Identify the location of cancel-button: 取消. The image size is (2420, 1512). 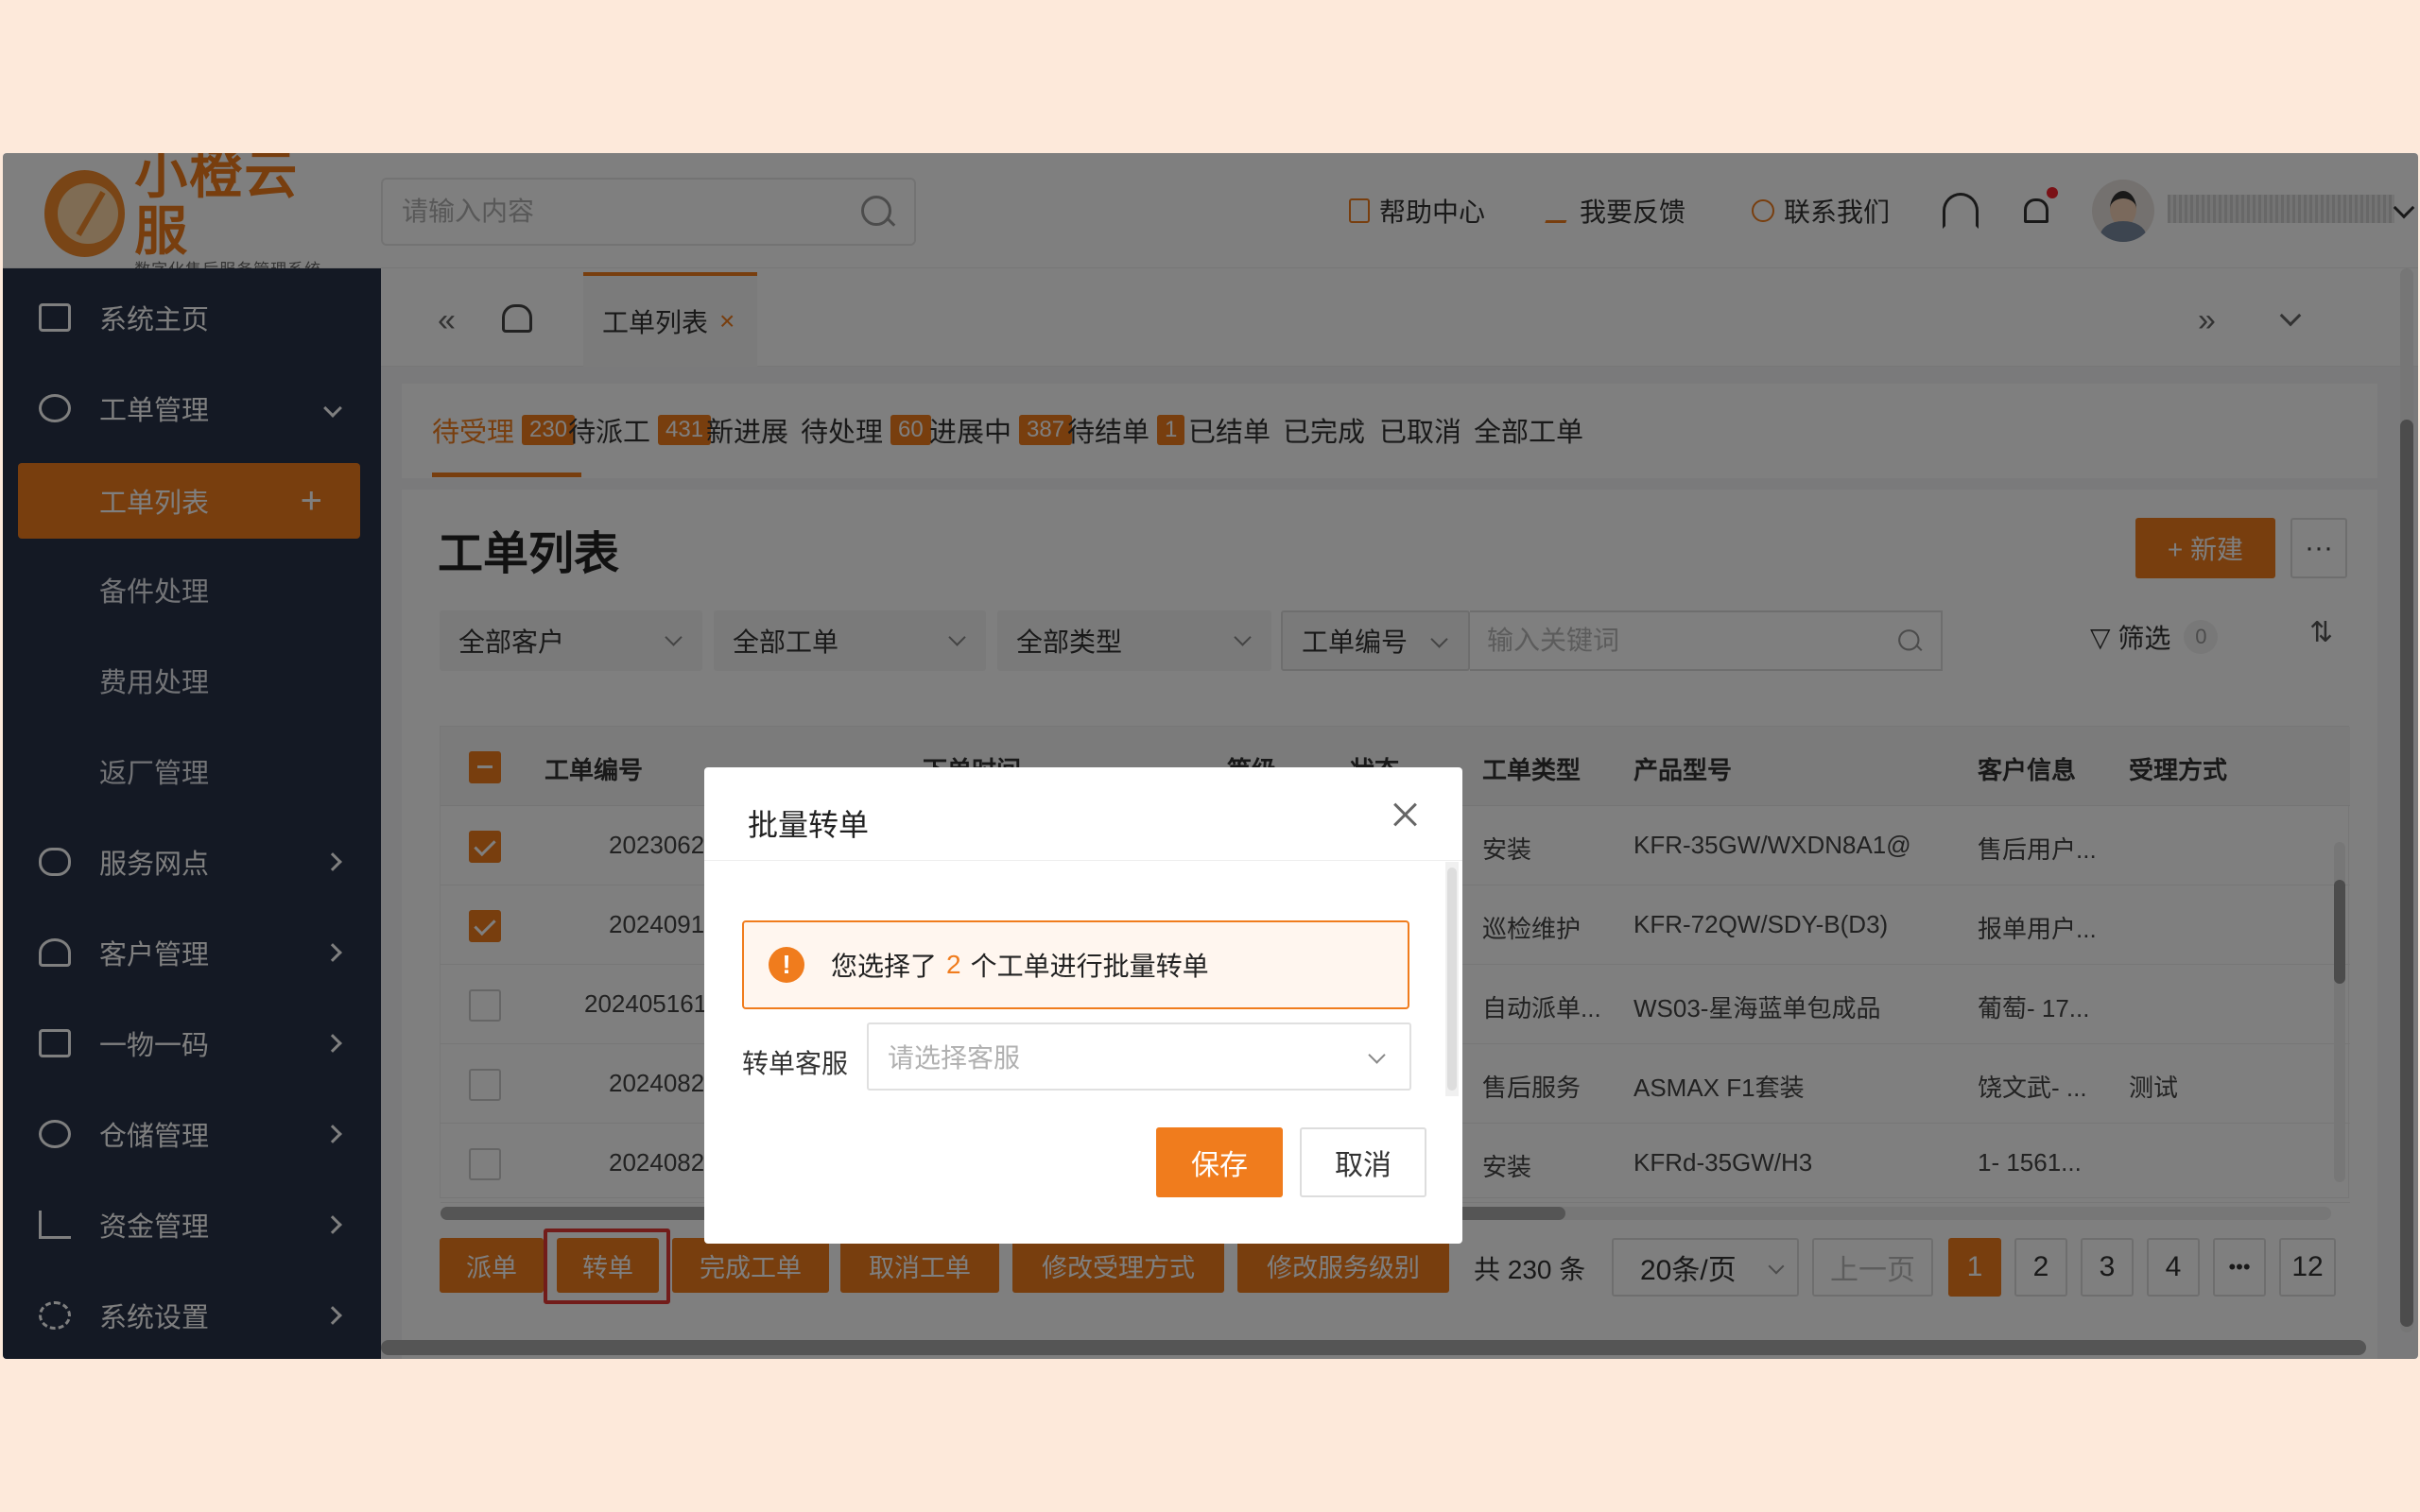
(1363, 1162).